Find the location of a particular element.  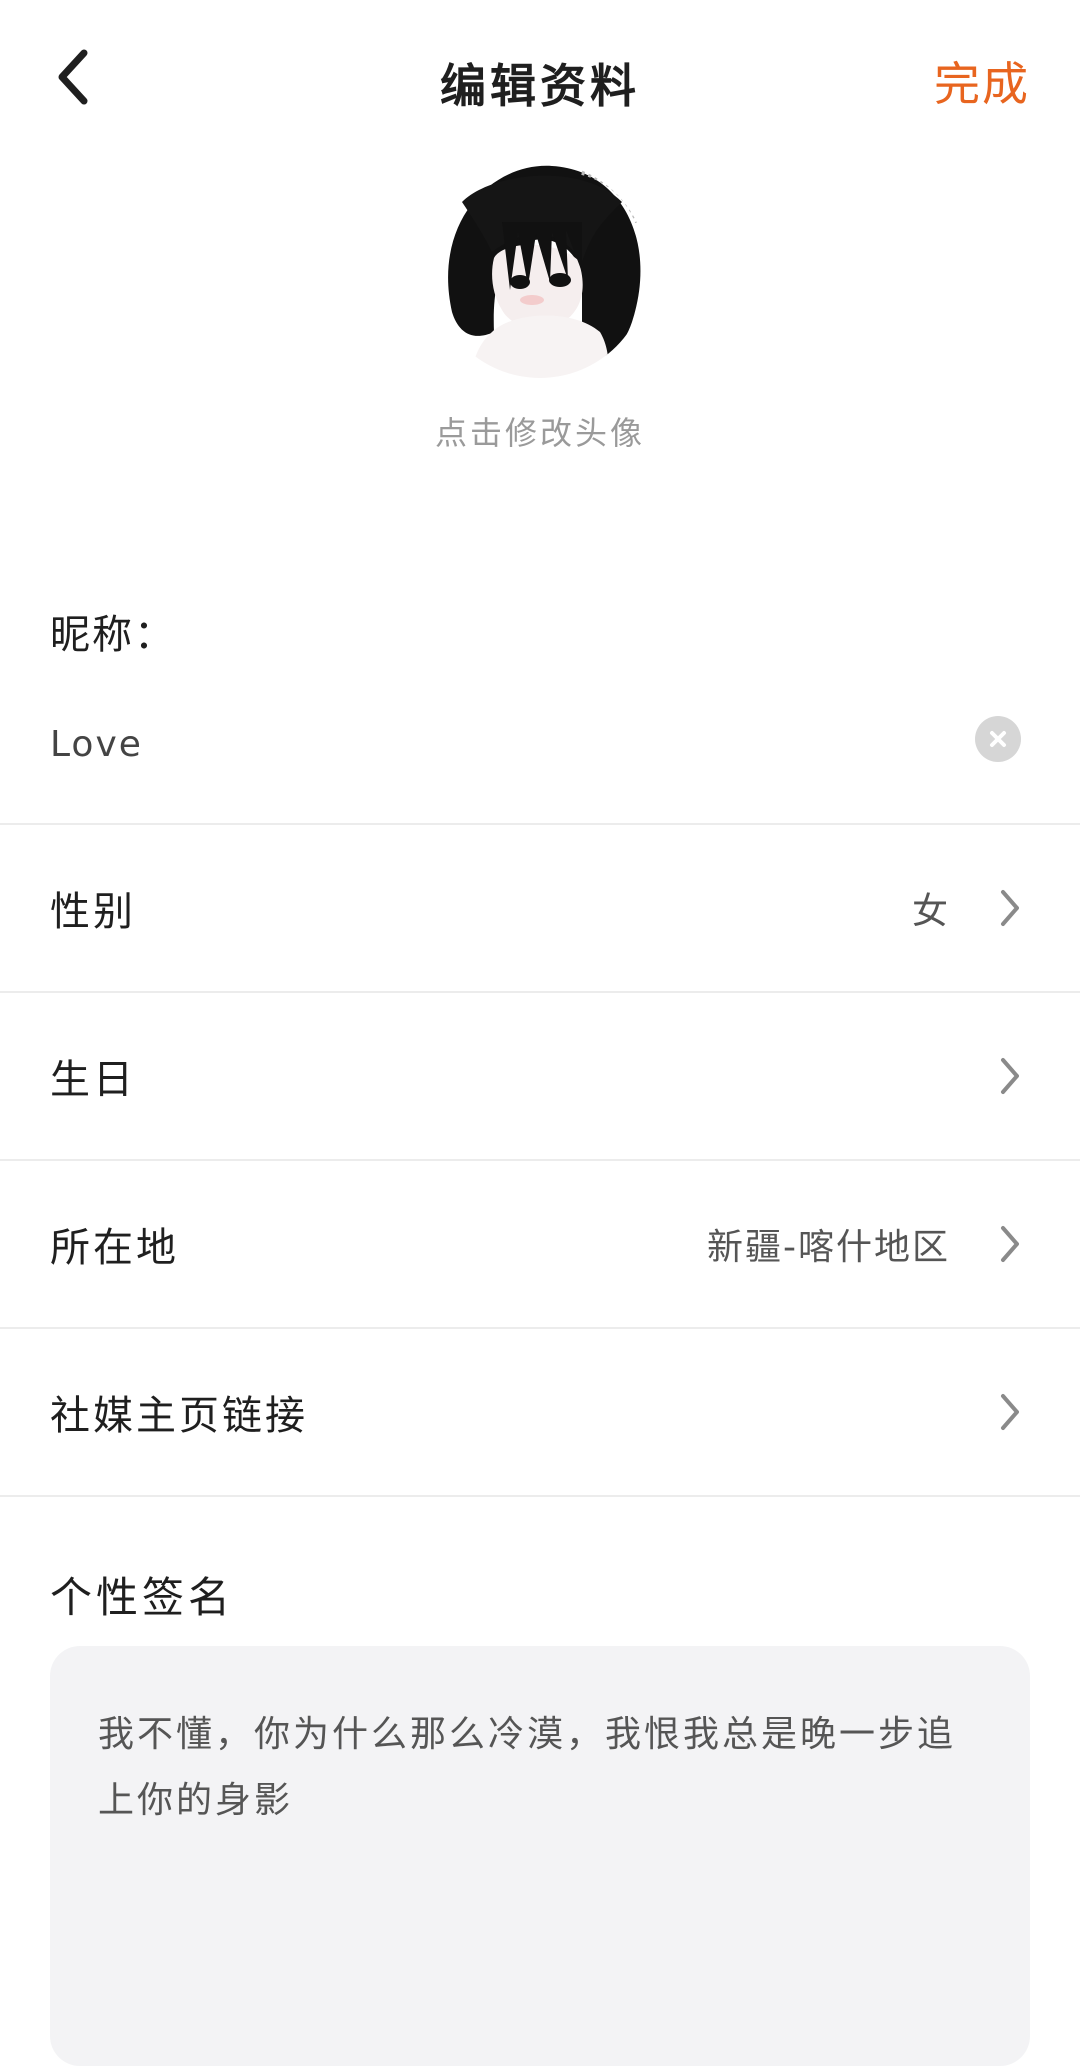

top-bar: 编辑资料 完成 is located at coordinates (540, 80).